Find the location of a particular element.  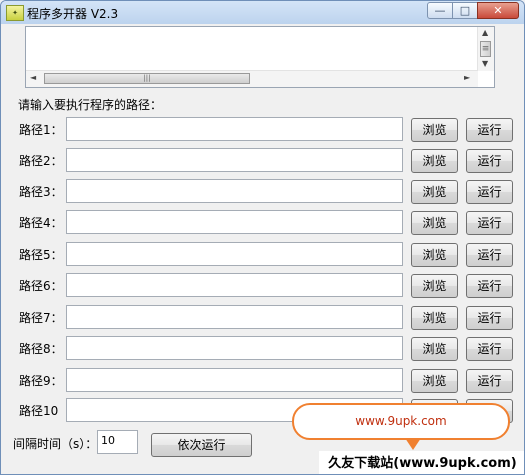

path-label: 路径4： is located at coordinates (41, 223).